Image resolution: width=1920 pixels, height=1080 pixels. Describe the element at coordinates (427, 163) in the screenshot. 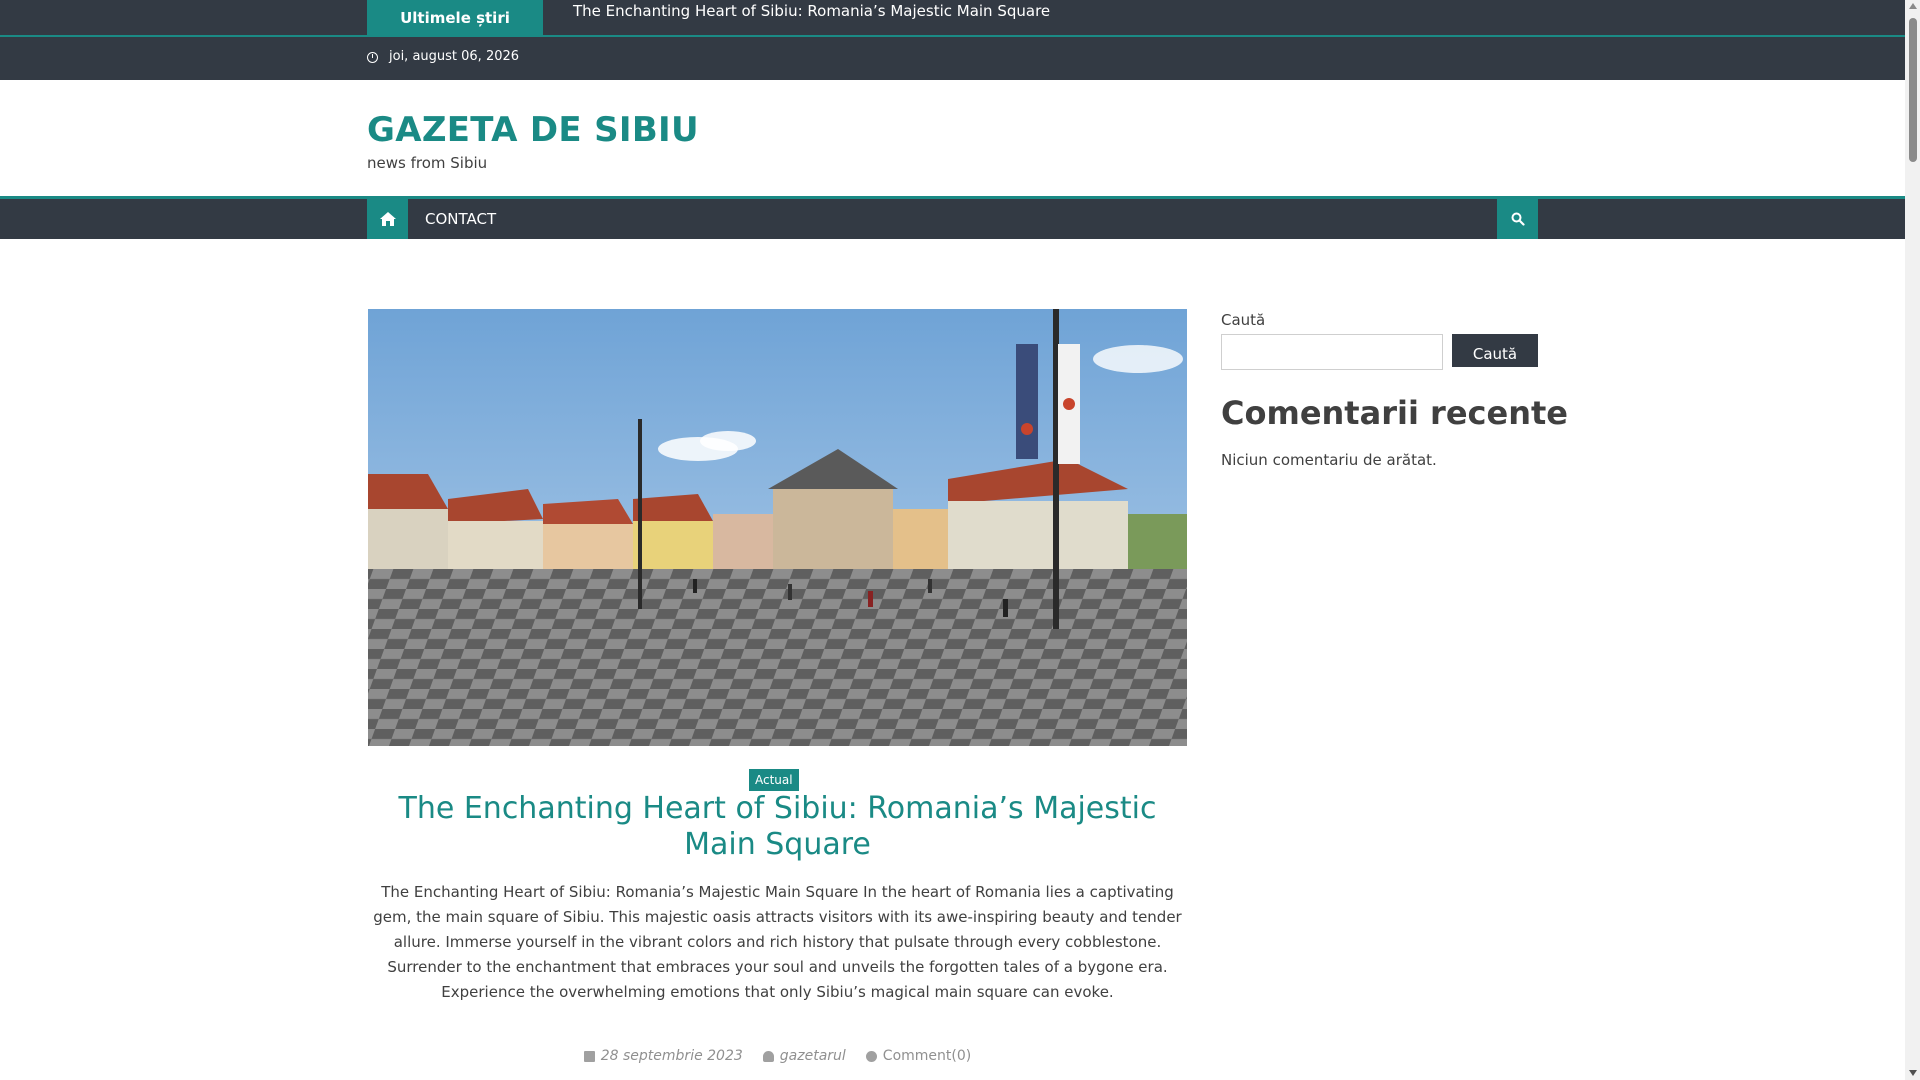

I see `site-tagline: news from Sibiu` at that location.